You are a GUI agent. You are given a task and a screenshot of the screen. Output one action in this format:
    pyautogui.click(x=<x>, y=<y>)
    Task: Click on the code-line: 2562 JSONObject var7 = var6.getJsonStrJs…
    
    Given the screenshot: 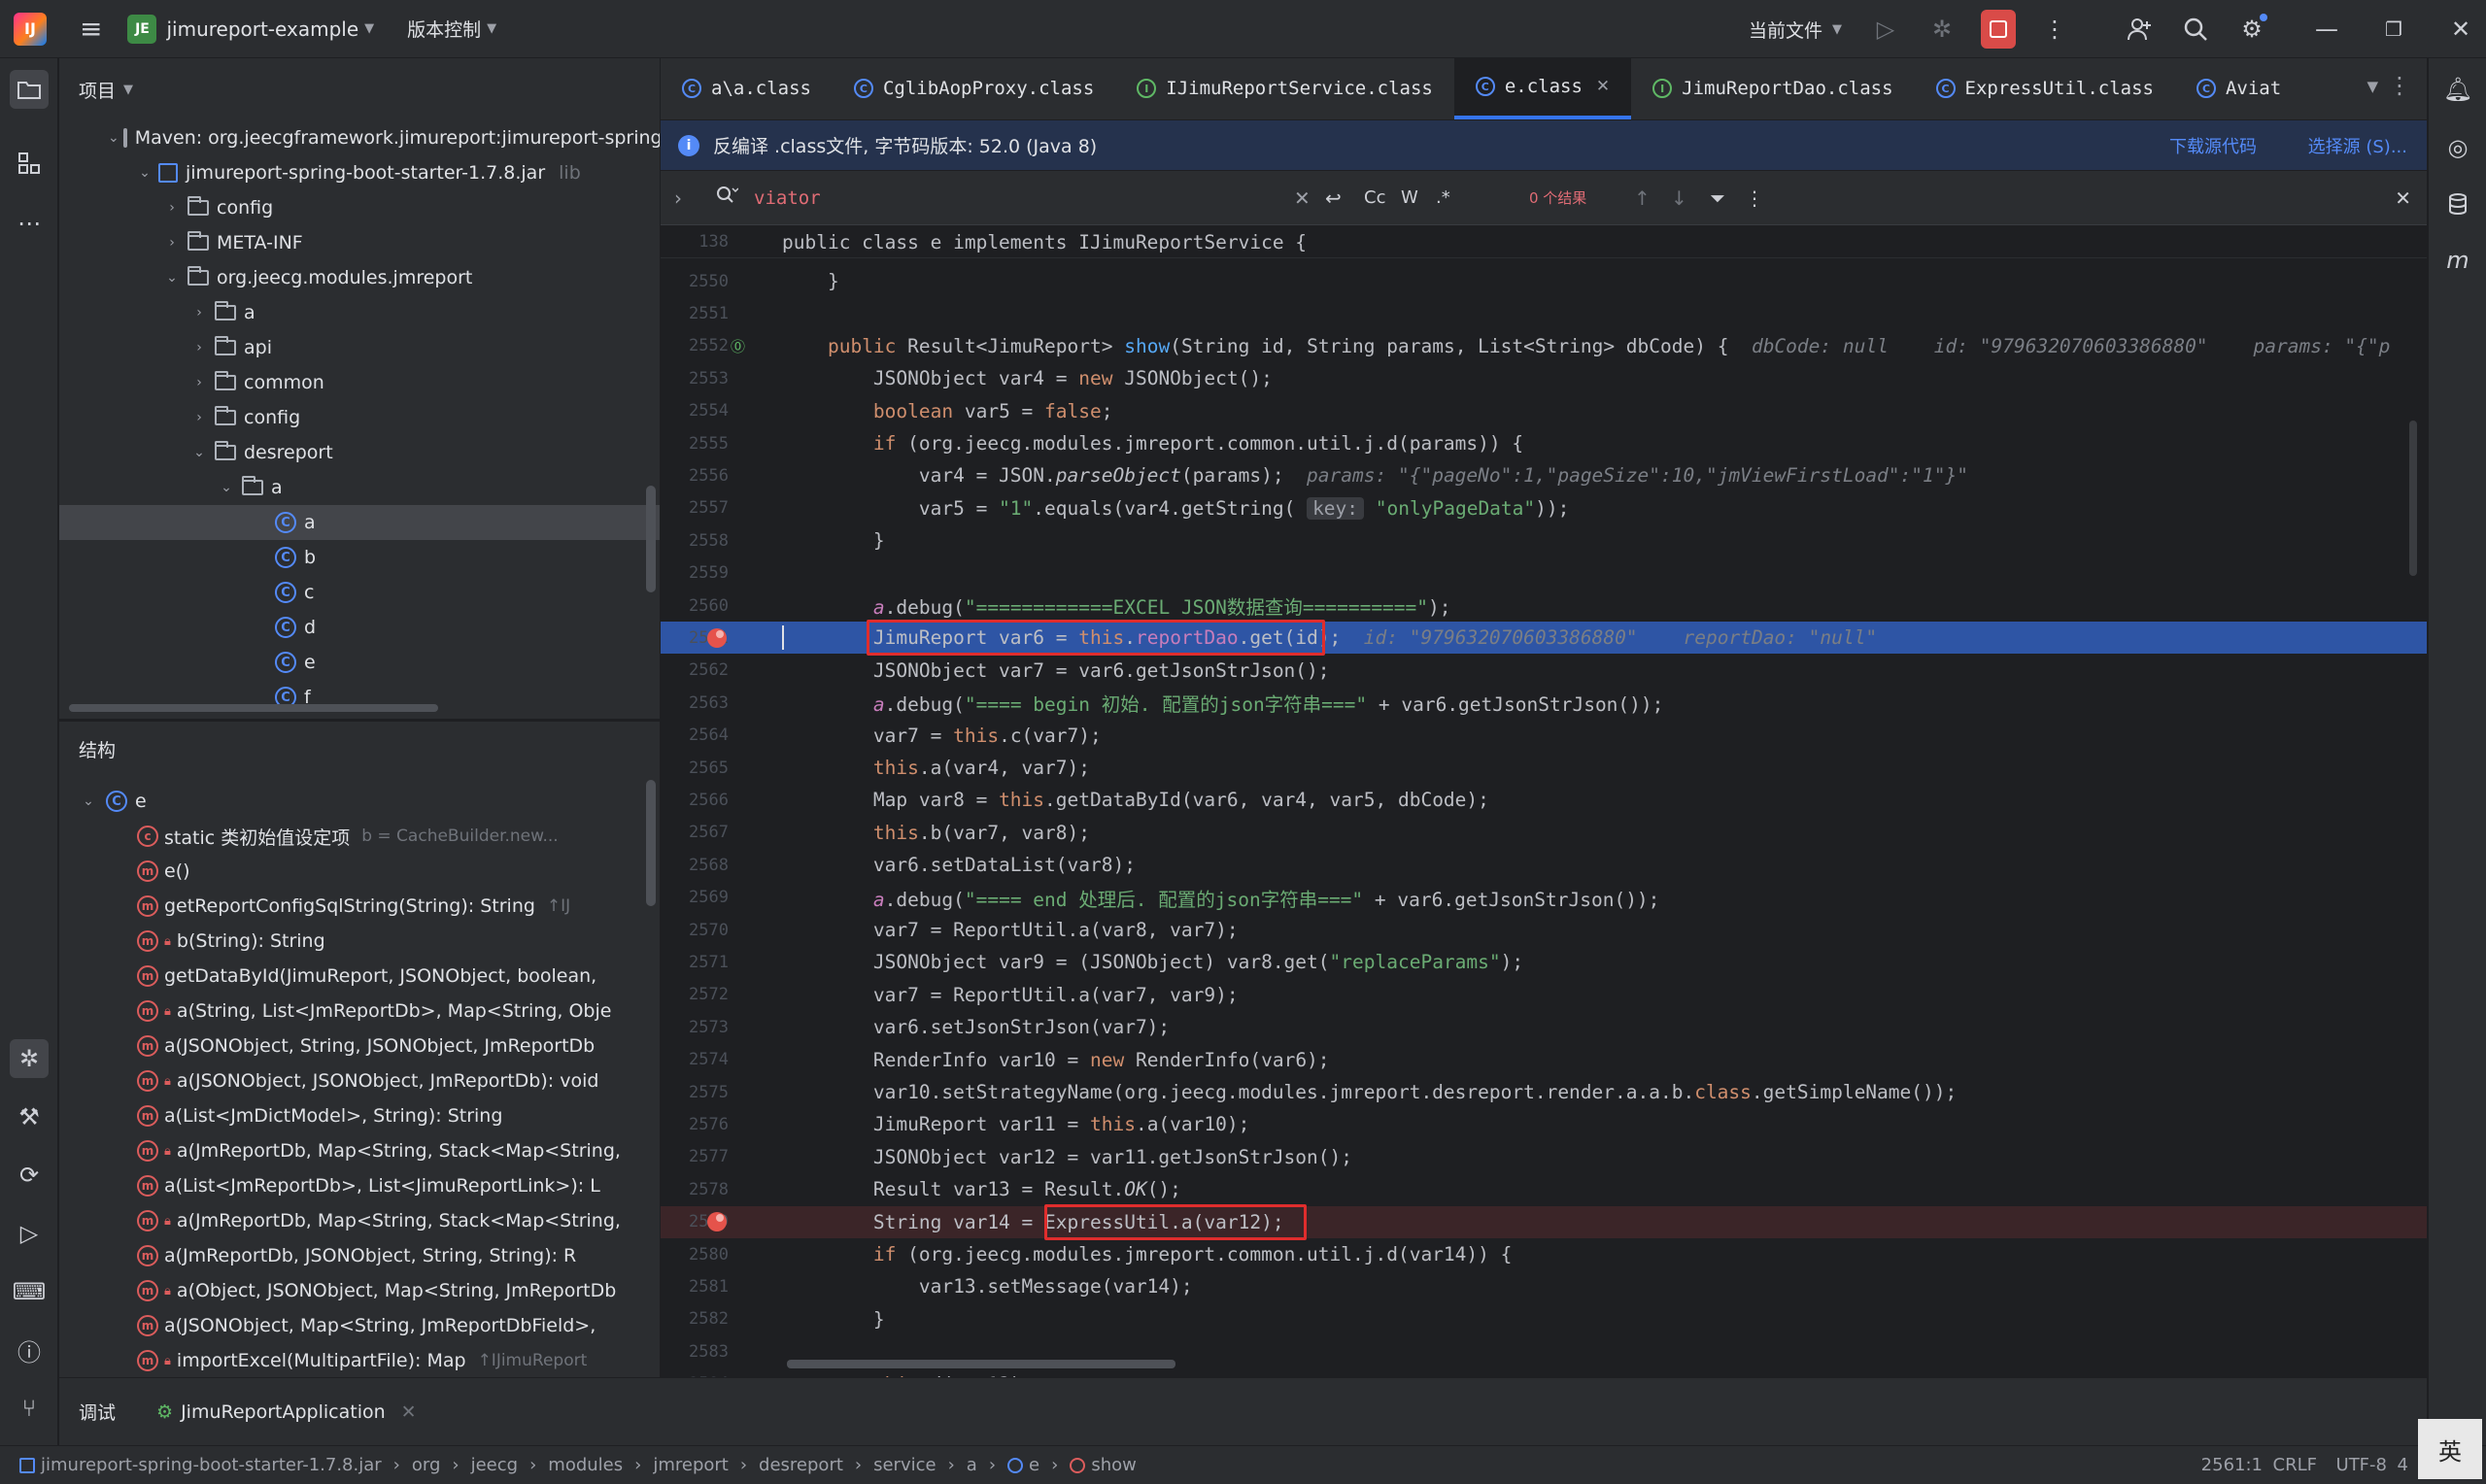 What is the action you would take?
    pyautogui.click(x=1544, y=671)
    